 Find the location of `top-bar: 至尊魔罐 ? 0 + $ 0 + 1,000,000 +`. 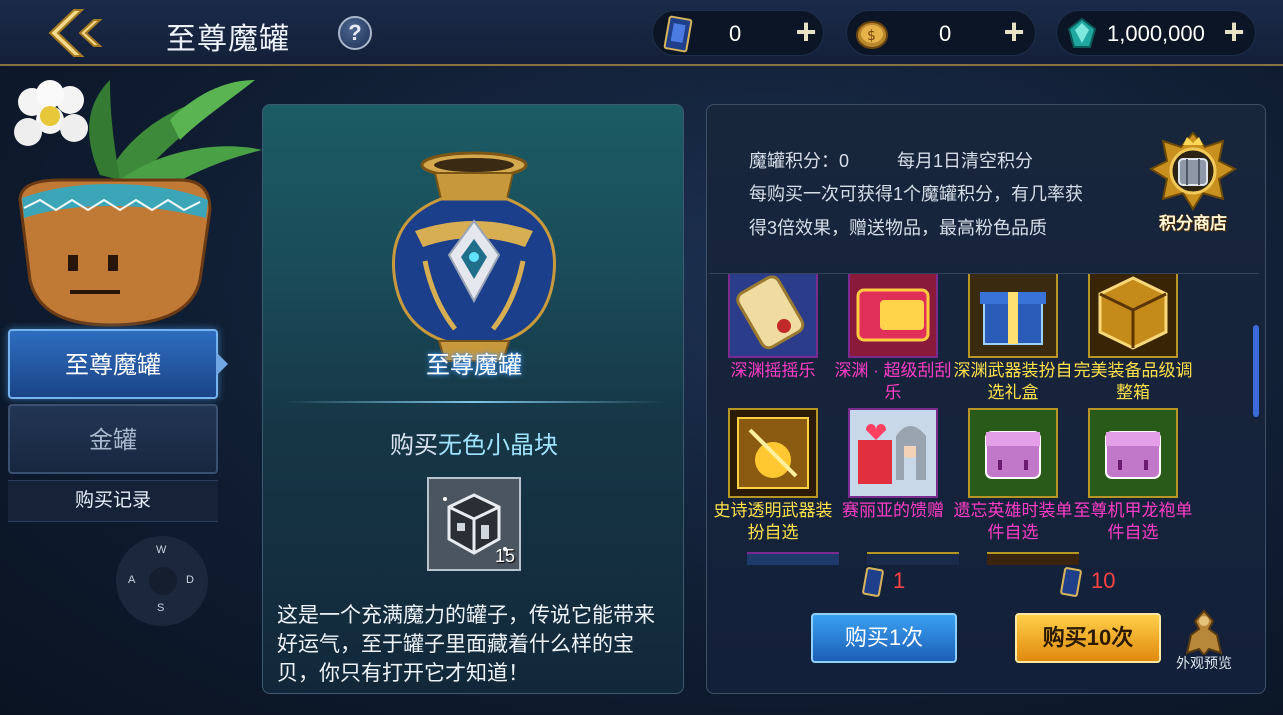

top-bar: 至尊魔罐 ? 0 + $ 0 + 1,000,000 + is located at coordinates (641, 33).